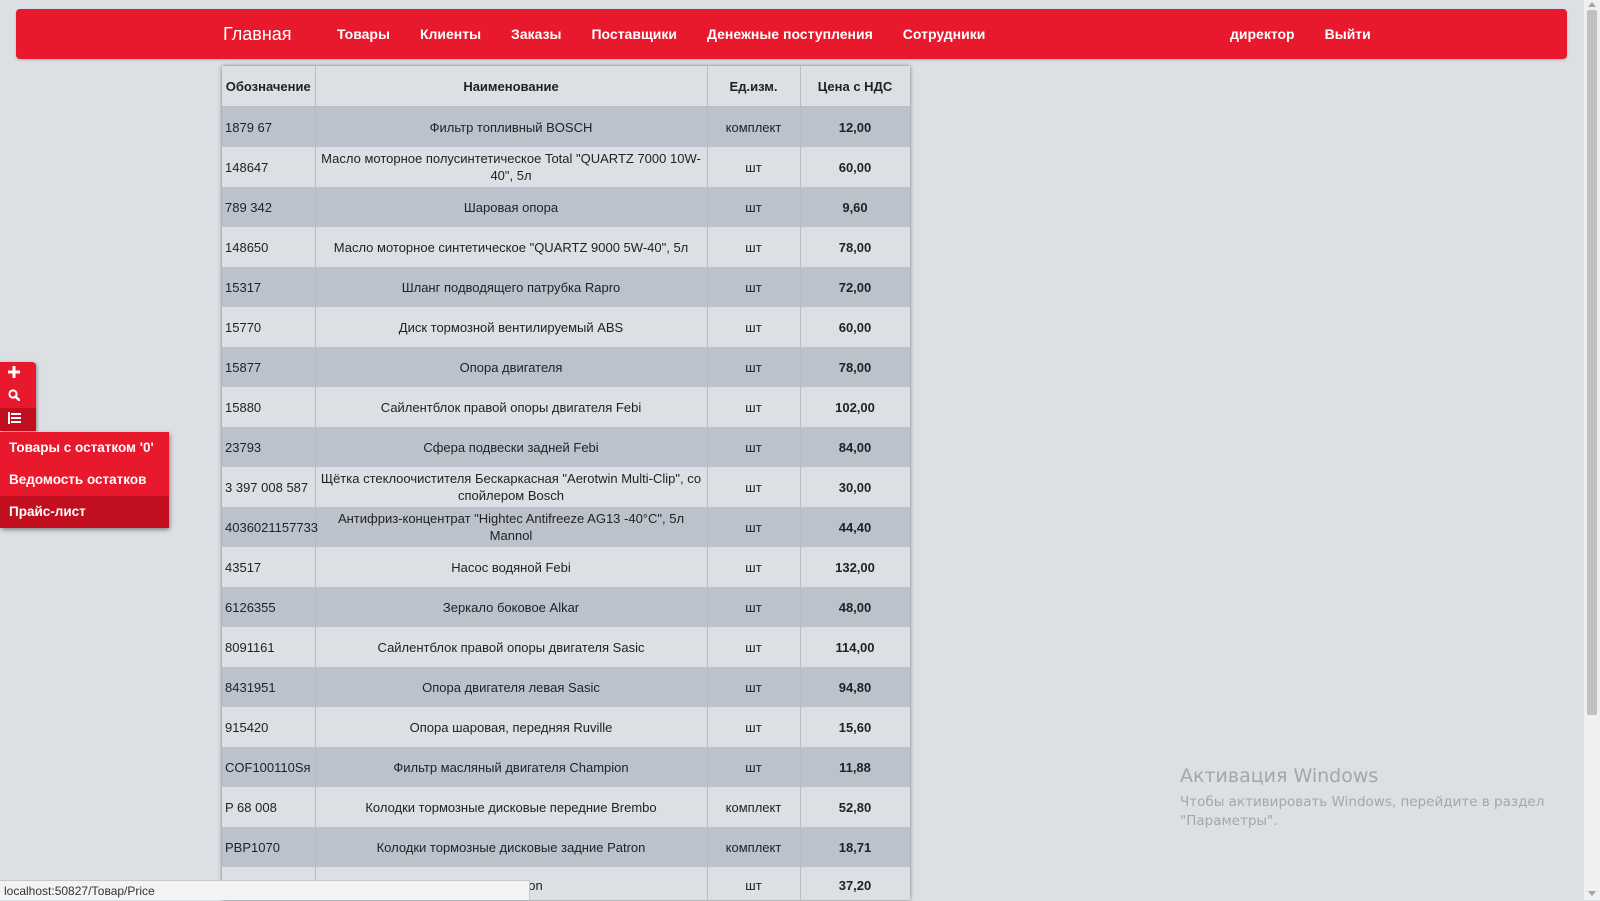 The height and width of the screenshot is (901, 1600). What do you see at coordinates (511, 847) in the screenshot?
I see `cell-name: Колодки тормозные дисковые задние Patron` at bounding box center [511, 847].